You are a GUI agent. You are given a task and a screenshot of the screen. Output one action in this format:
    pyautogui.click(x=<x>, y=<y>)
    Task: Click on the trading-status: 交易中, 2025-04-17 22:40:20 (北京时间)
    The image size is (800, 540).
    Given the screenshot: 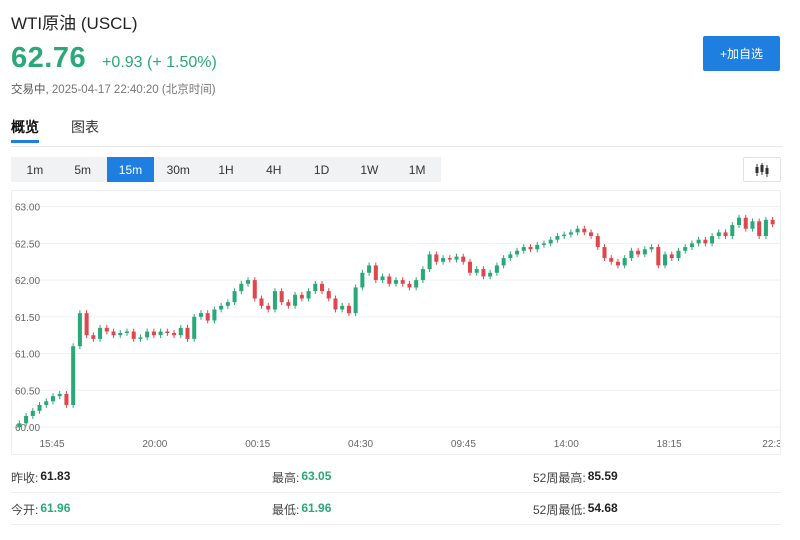 What is the action you would take?
    pyautogui.click(x=113, y=89)
    